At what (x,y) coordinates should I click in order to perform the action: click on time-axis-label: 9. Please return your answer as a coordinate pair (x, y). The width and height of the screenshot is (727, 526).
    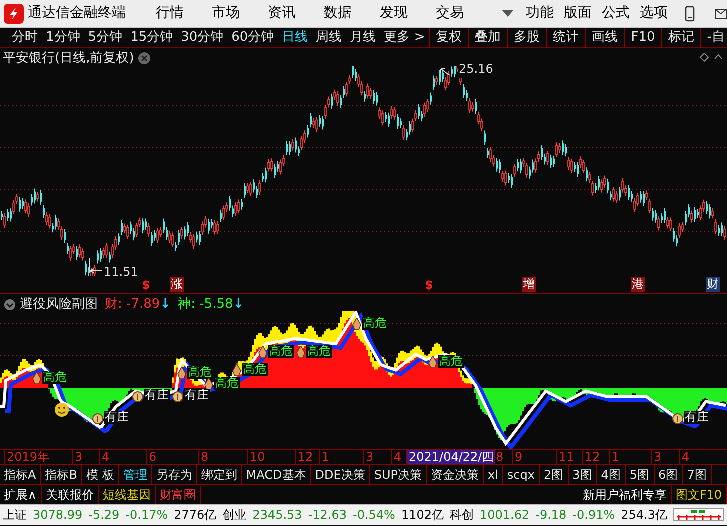
    Looking at the image, I should click on (518, 457).